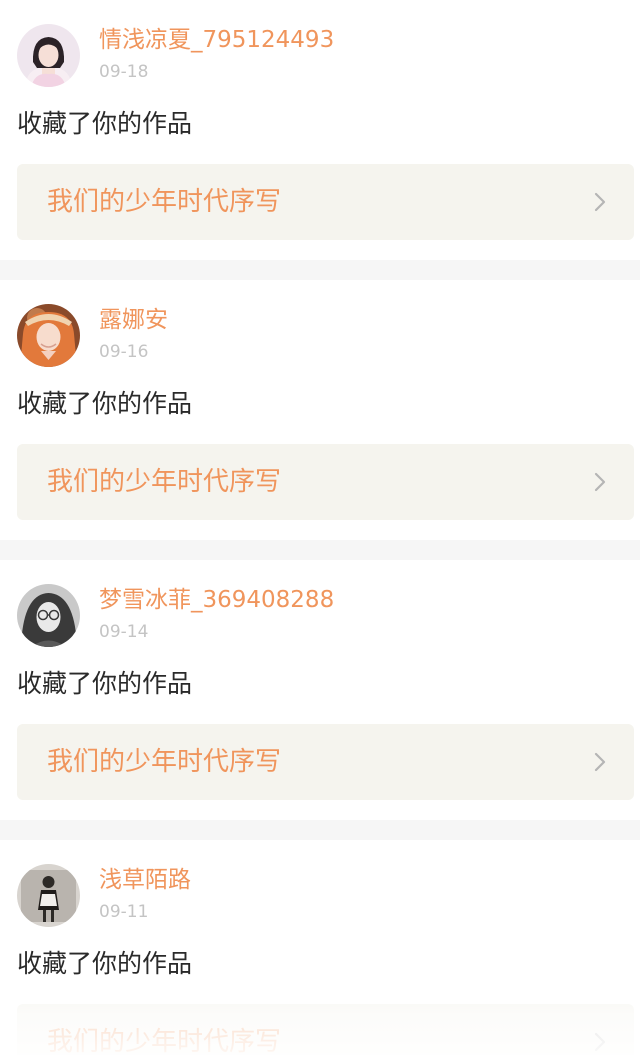 The height and width of the screenshot is (1055, 640). I want to click on timestamp: 09-14, so click(124, 632).